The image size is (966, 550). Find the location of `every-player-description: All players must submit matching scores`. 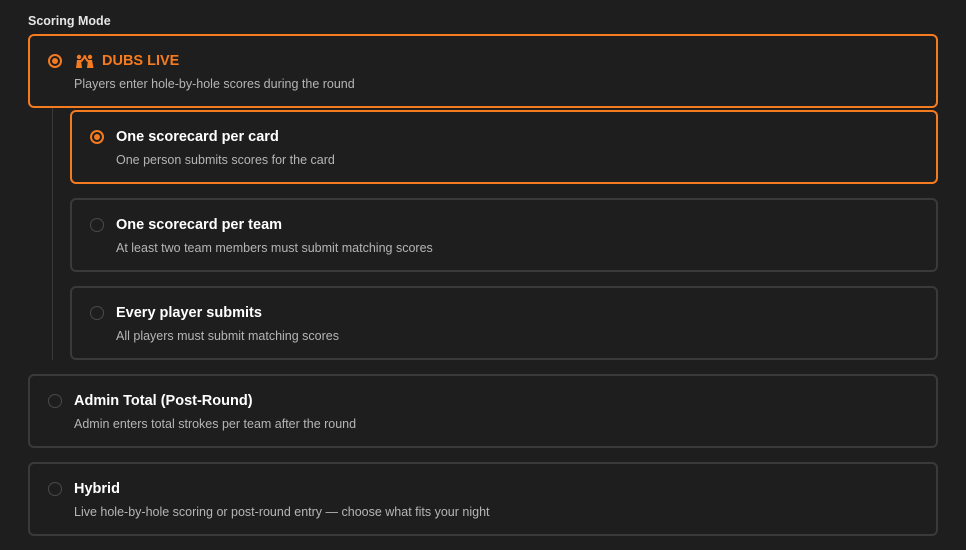

every-player-description: All players must submit matching scores is located at coordinates (227, 336).